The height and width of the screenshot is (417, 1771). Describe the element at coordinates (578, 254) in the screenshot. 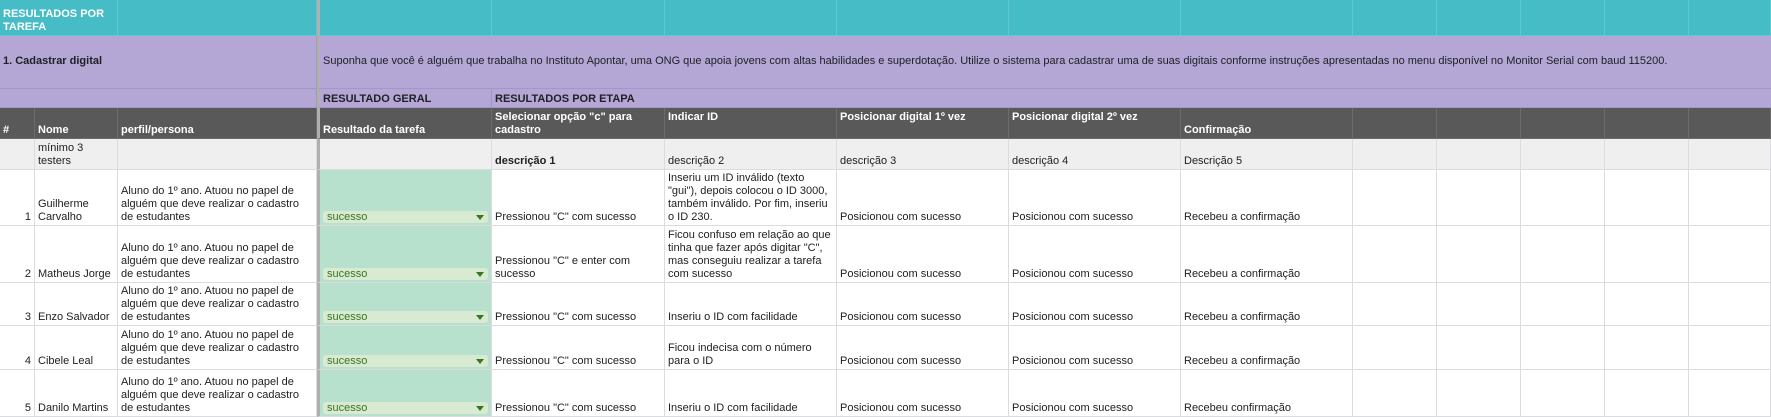

I see `step1-result: Pressionou "C" e enter com sucesso` at that location.